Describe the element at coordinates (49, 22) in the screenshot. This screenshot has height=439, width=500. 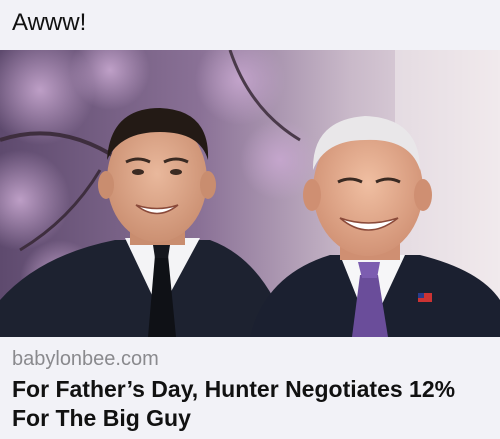
I see `post-text: Awww!` at that location.